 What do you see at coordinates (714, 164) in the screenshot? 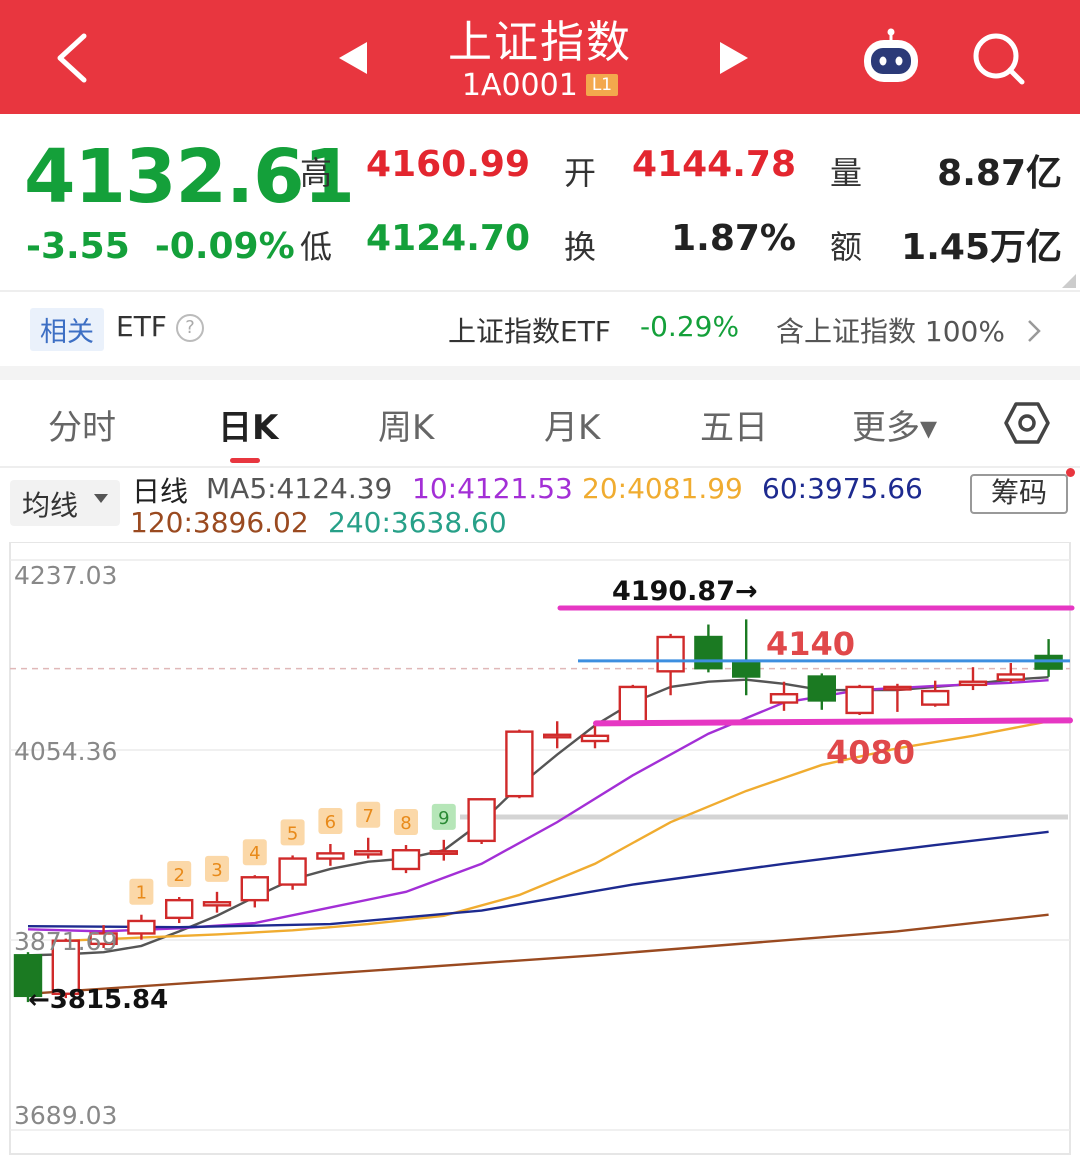
I see `open-value: 4144.78` at bounding box center [714, 164].